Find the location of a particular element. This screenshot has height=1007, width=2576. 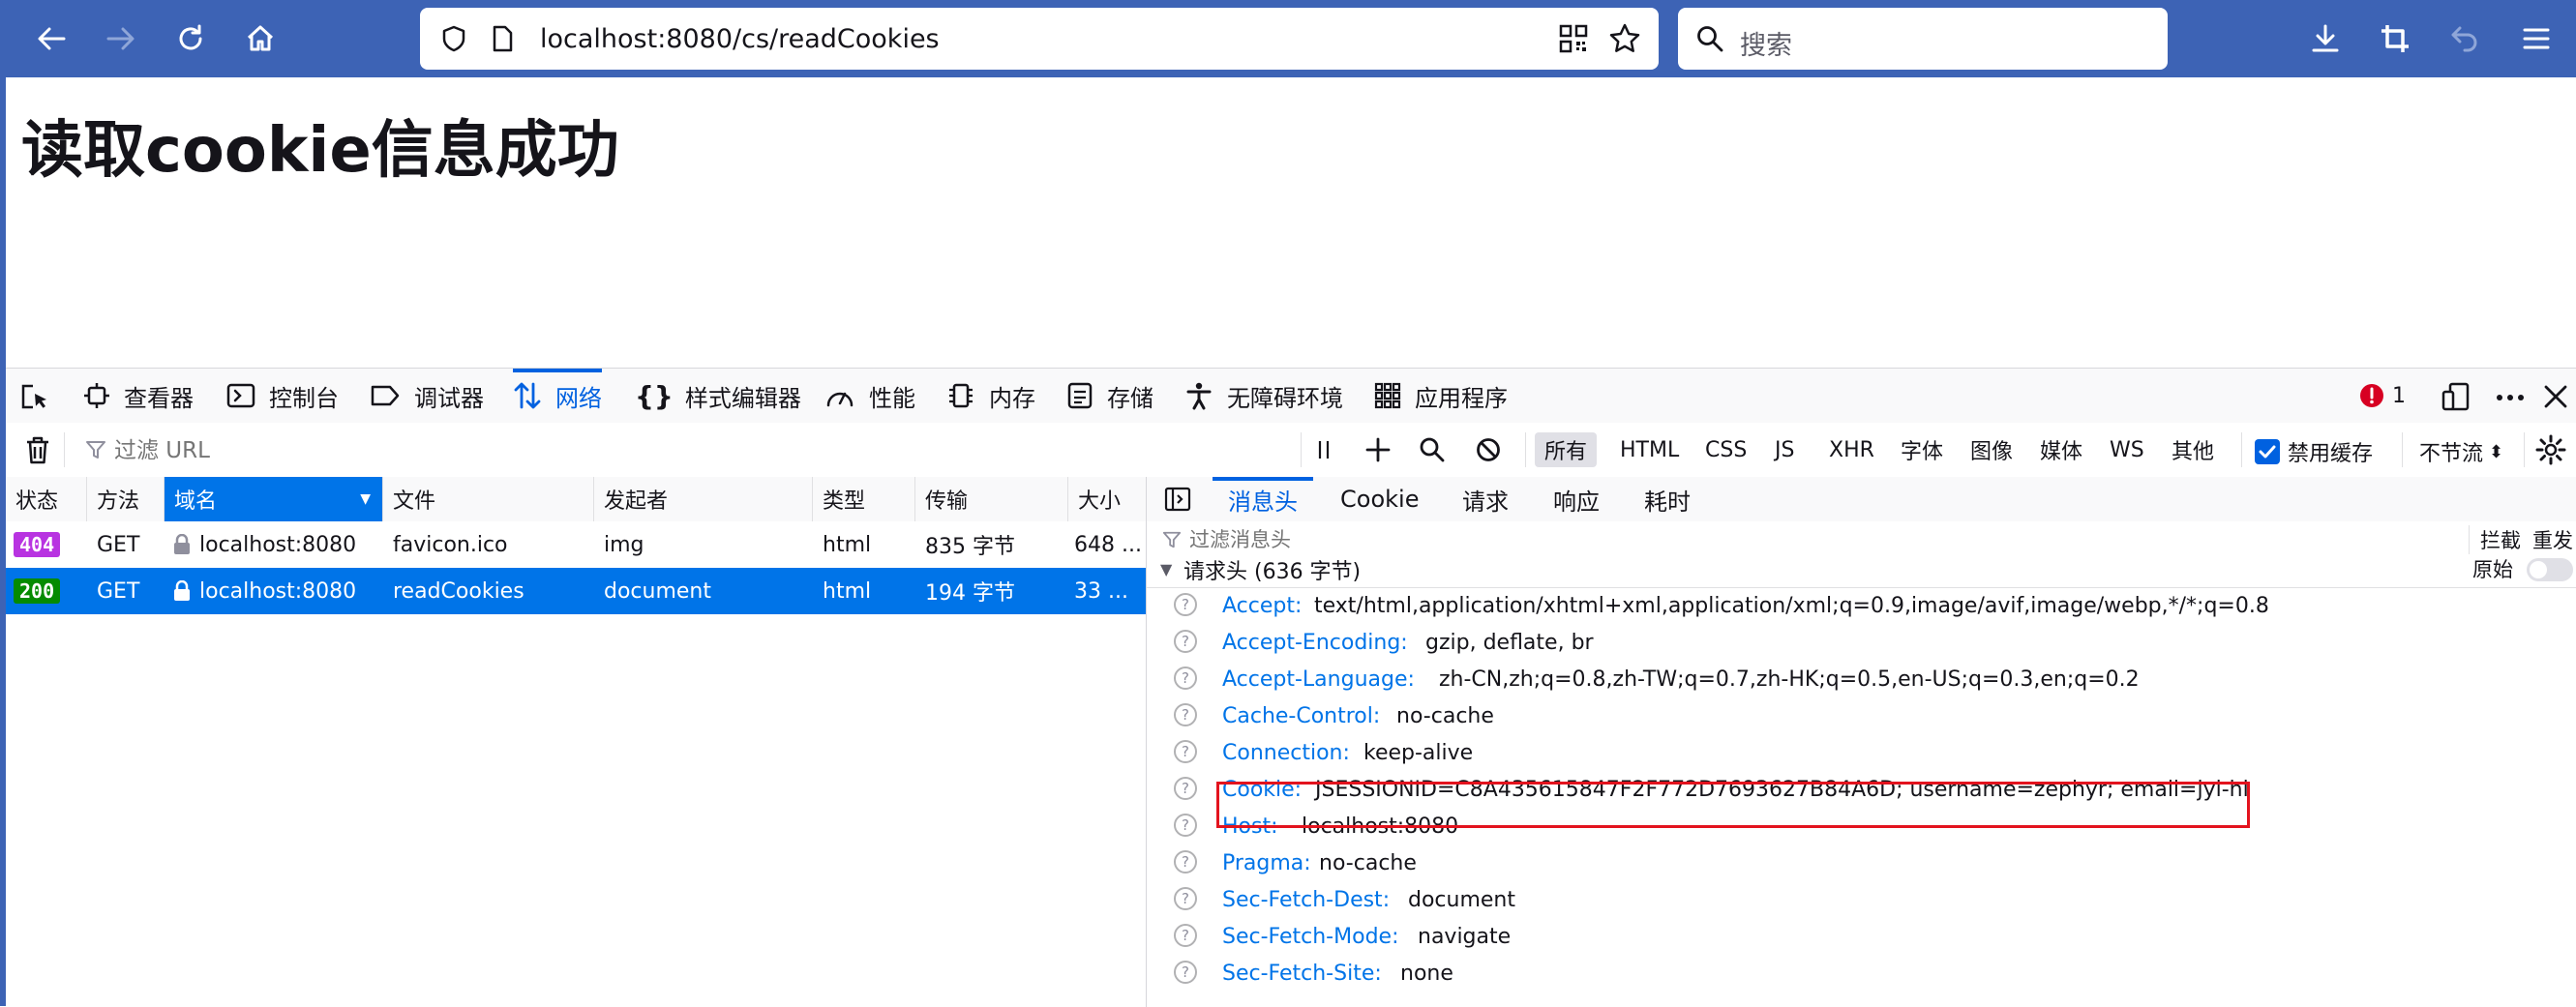

tab-timings: 耗时 is located at coordinates (1667, 499).